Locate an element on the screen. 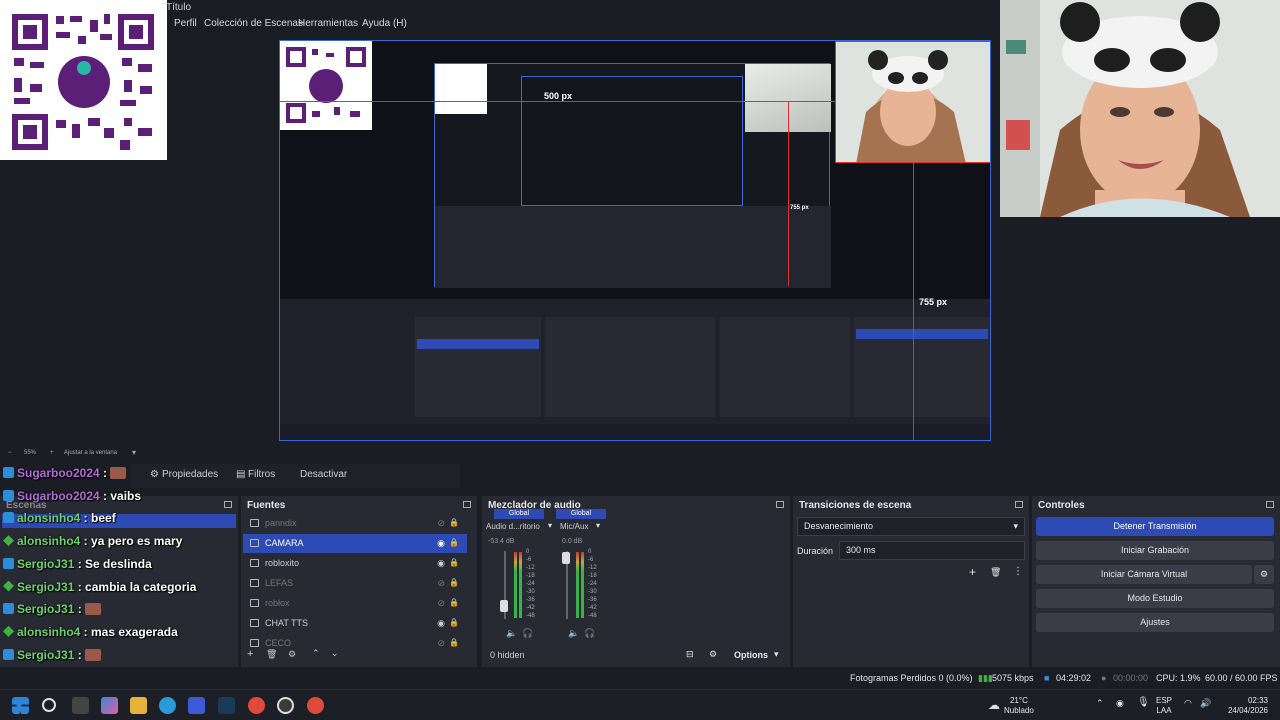 The width and height of the screenshot is (1280, 720). source-row: roblox ⊘ 🔒 is located at coordinates (355, 603).